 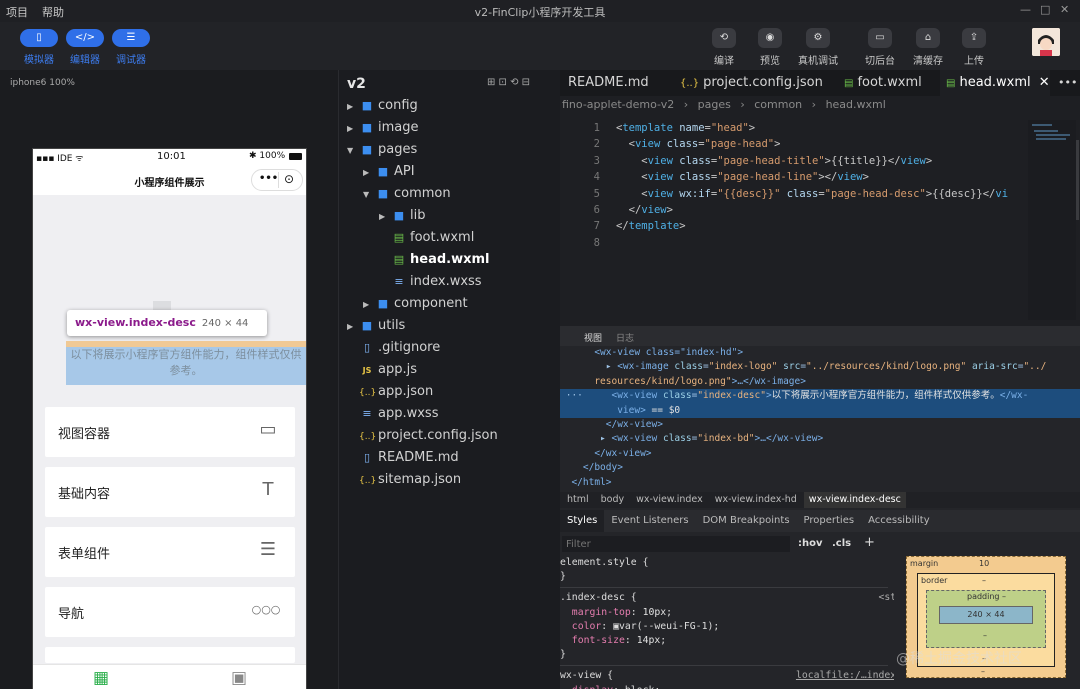 I want to click on tab-readme: README.md, so click(x=618, y=83).